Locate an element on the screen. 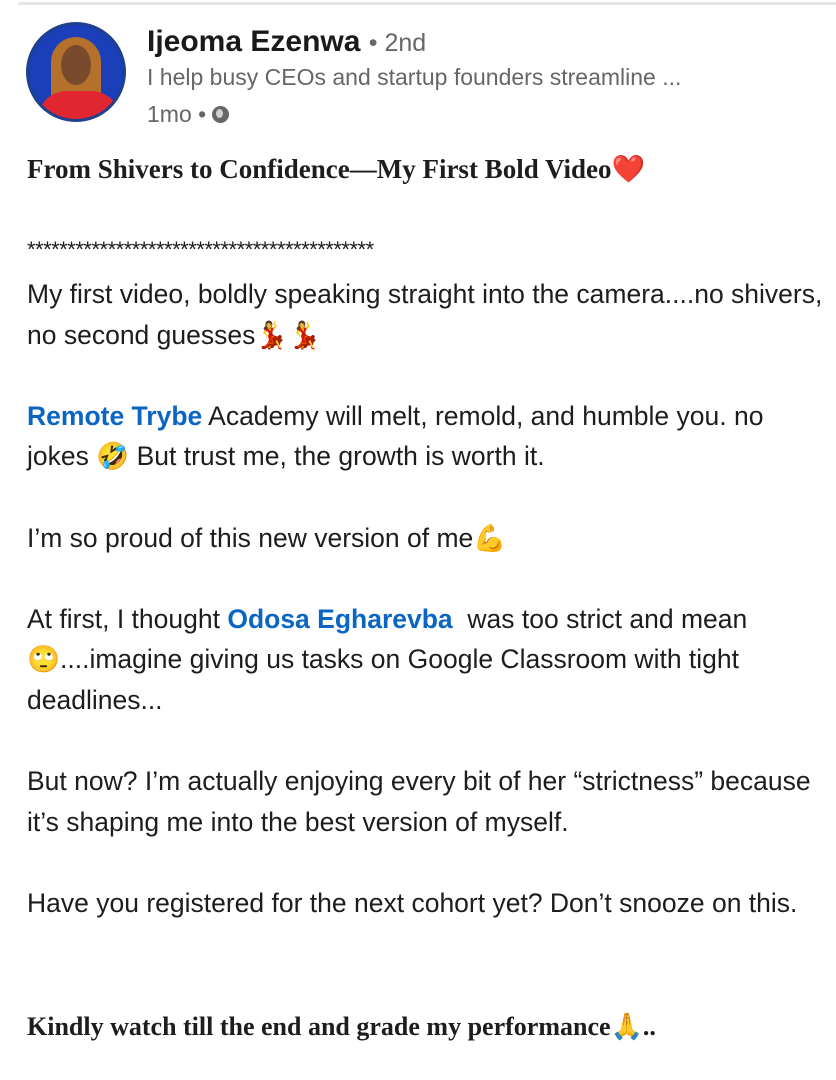  remote-trybe-link: Remote Trybe is located at coordinates (114, 416).